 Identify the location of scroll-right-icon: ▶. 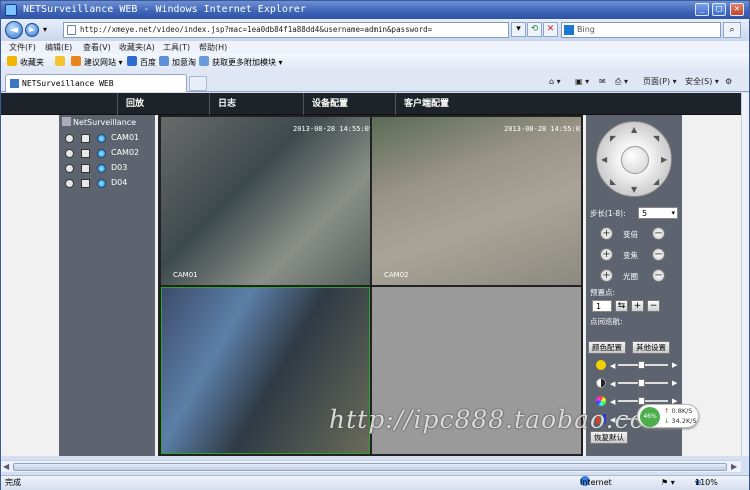
(734, 466).